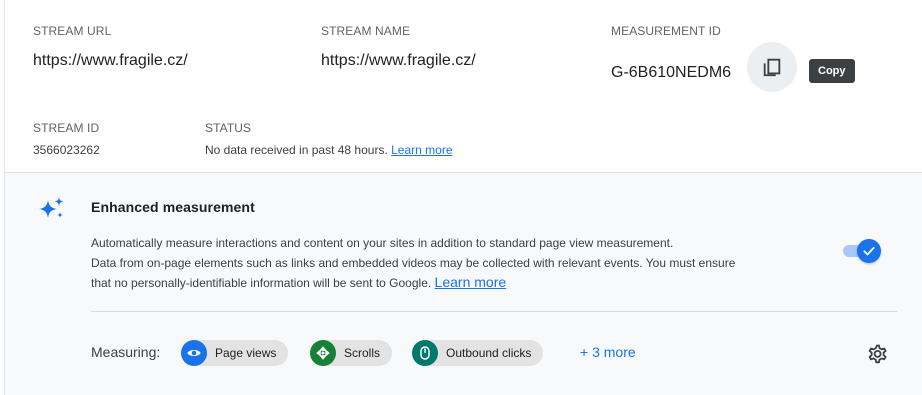 The image size is (922, 395). Describe the element at coordinates (832, 71) in the screenshot. I see `copy-tooltip: Copy` at that location.